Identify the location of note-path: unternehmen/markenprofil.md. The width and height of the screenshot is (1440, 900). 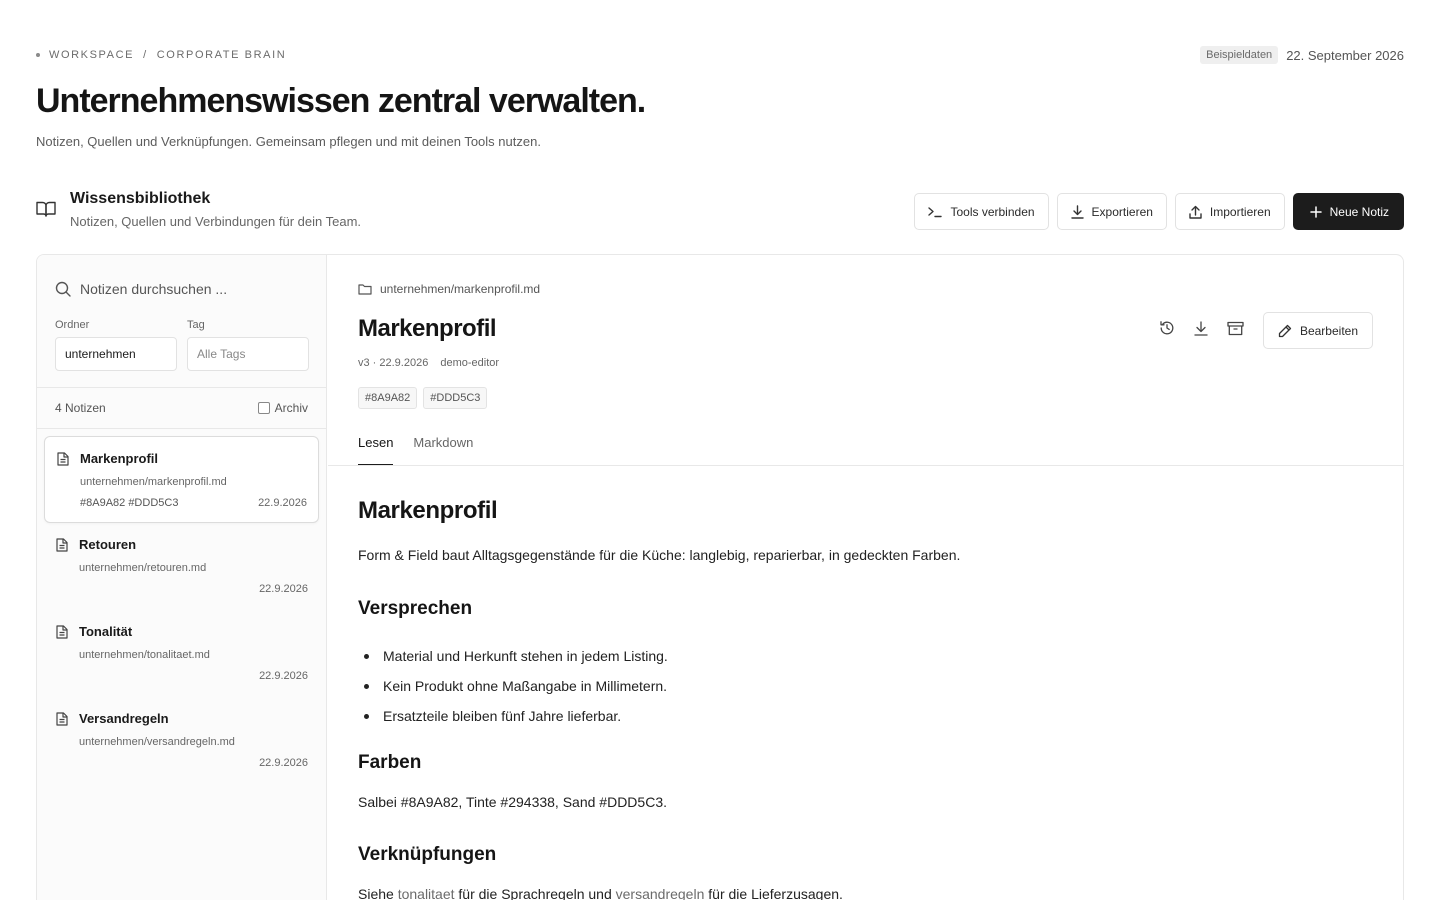
(153, 482).